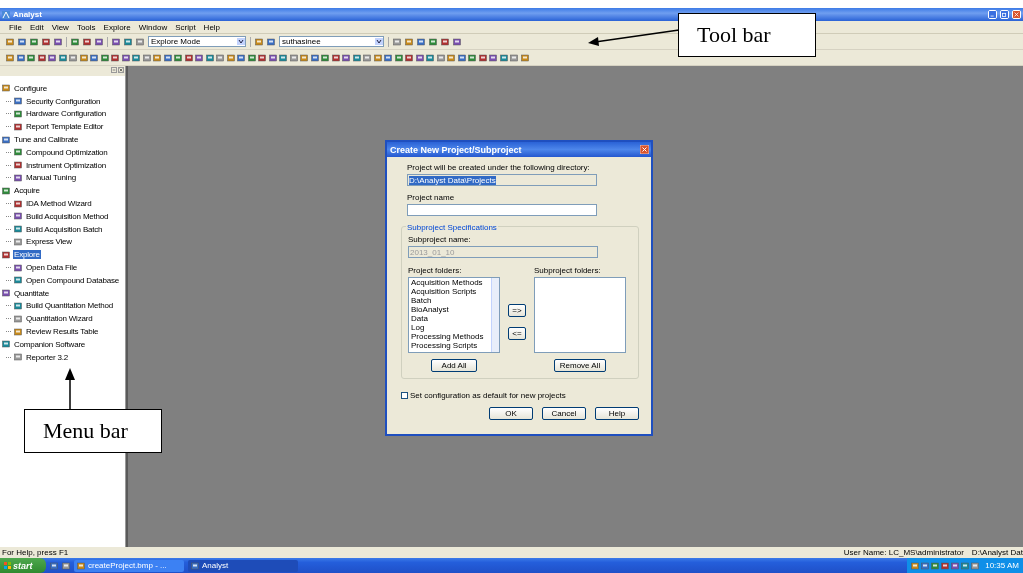 This screenshot has width=1023, height=573. I want to click on tree-item: Open Data File, so click(51, 268).